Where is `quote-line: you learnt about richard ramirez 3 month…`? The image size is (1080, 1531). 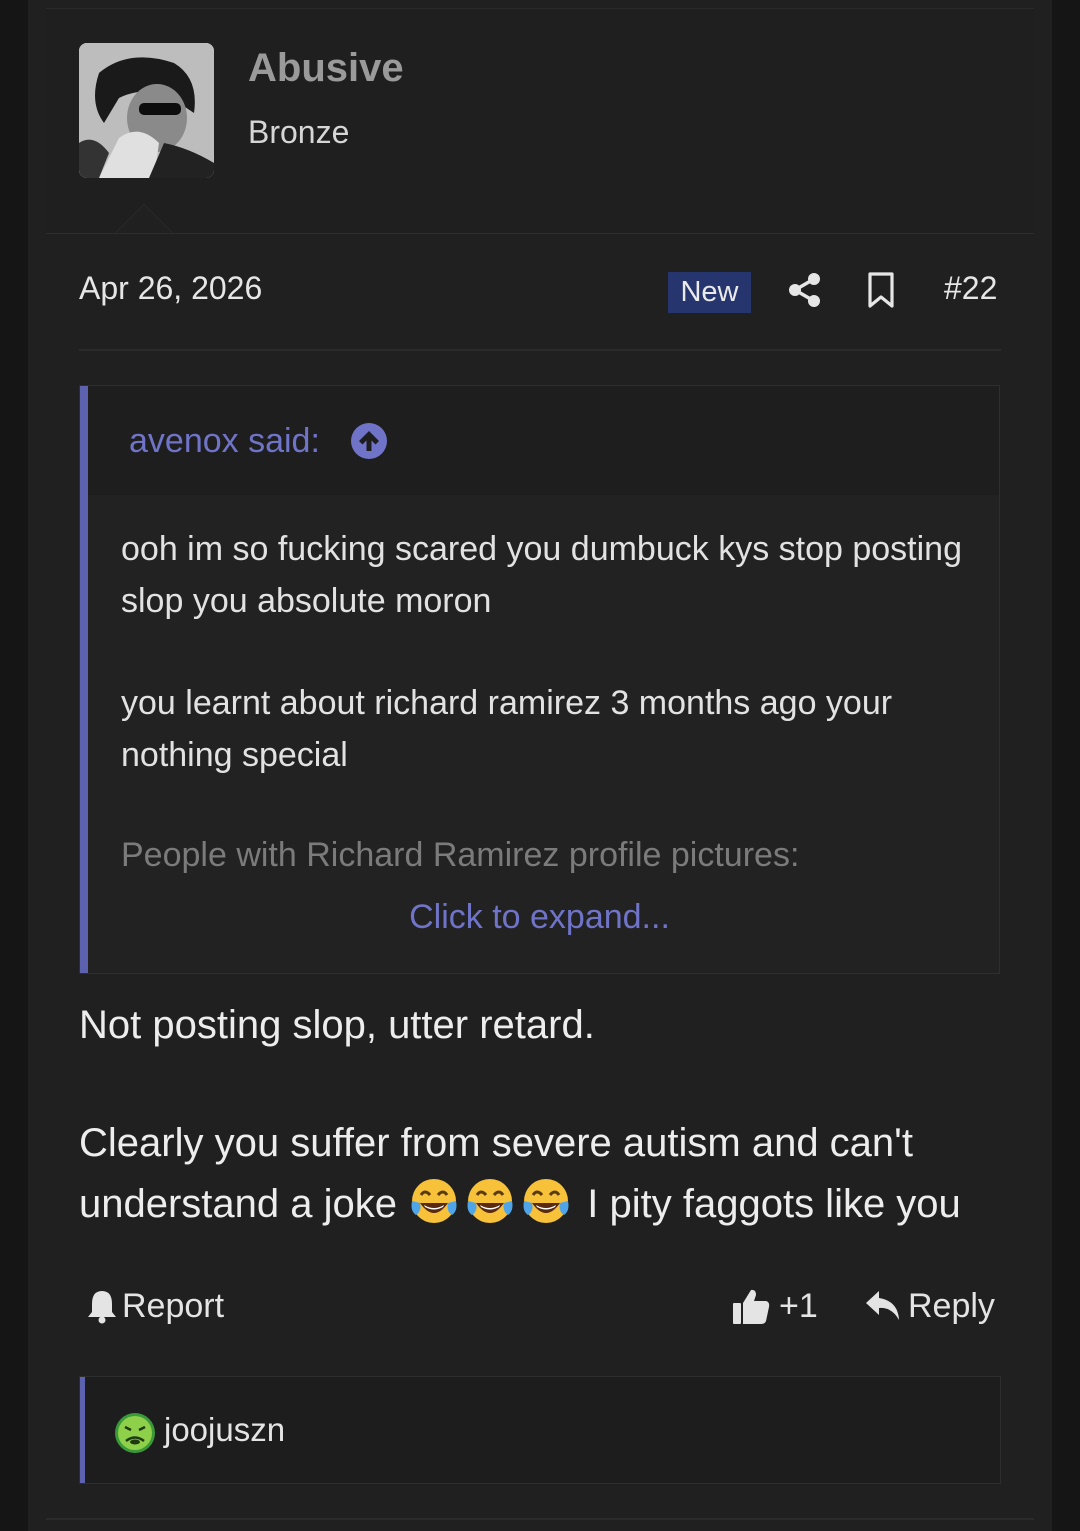 quote-line: you learnt about richard ramirez 3 month… is located at coordinates (507, 729).